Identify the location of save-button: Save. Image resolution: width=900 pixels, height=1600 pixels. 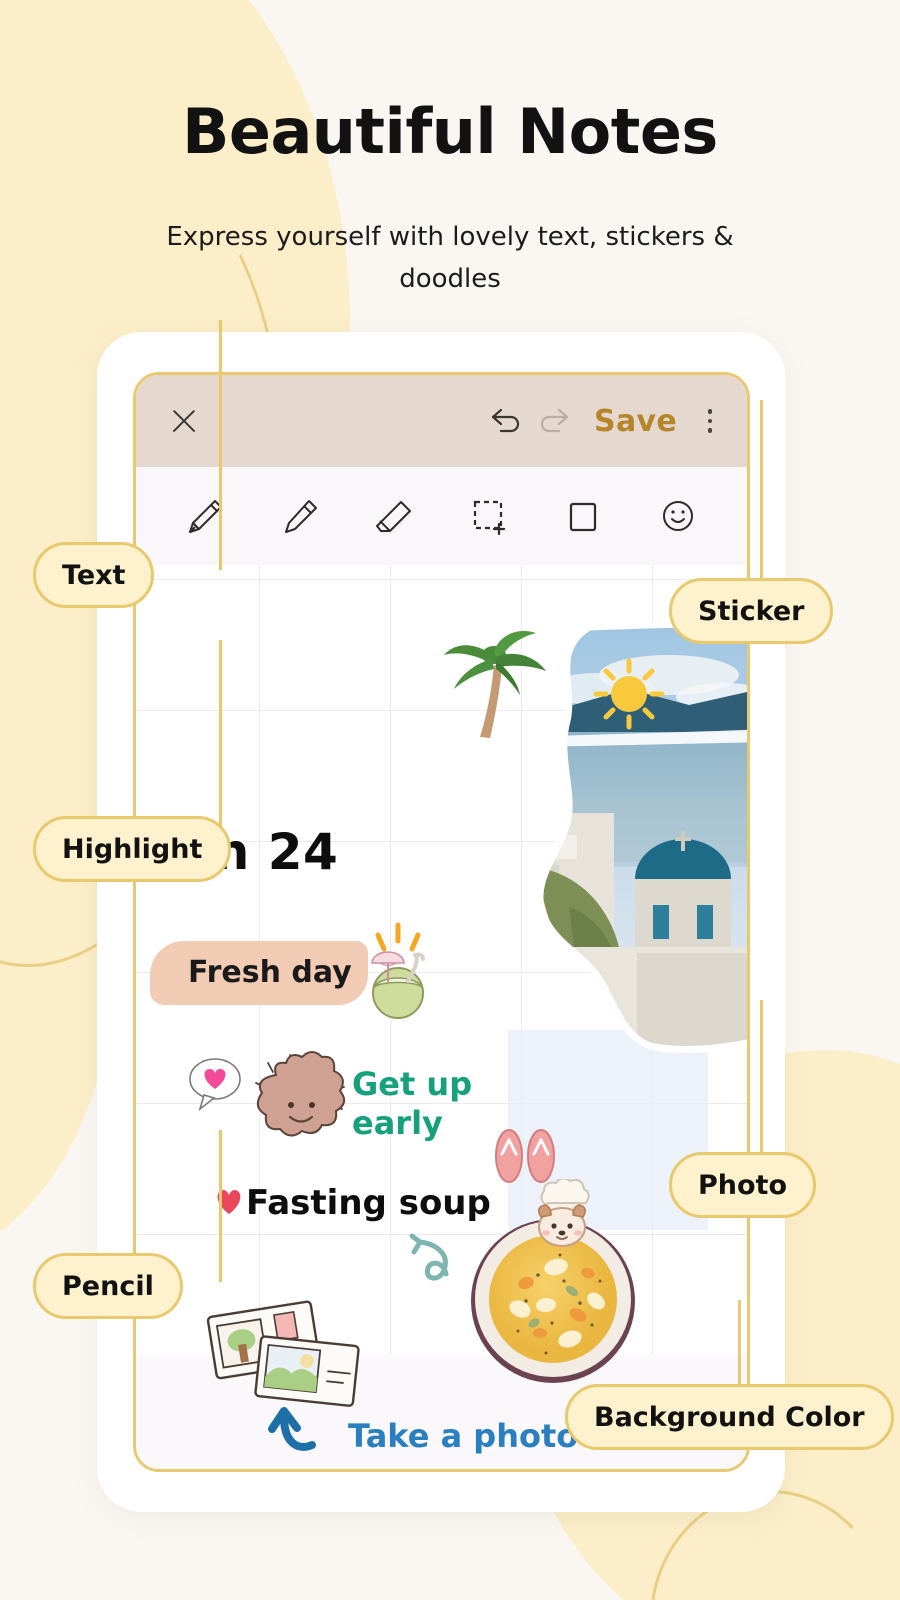
(635, 421).